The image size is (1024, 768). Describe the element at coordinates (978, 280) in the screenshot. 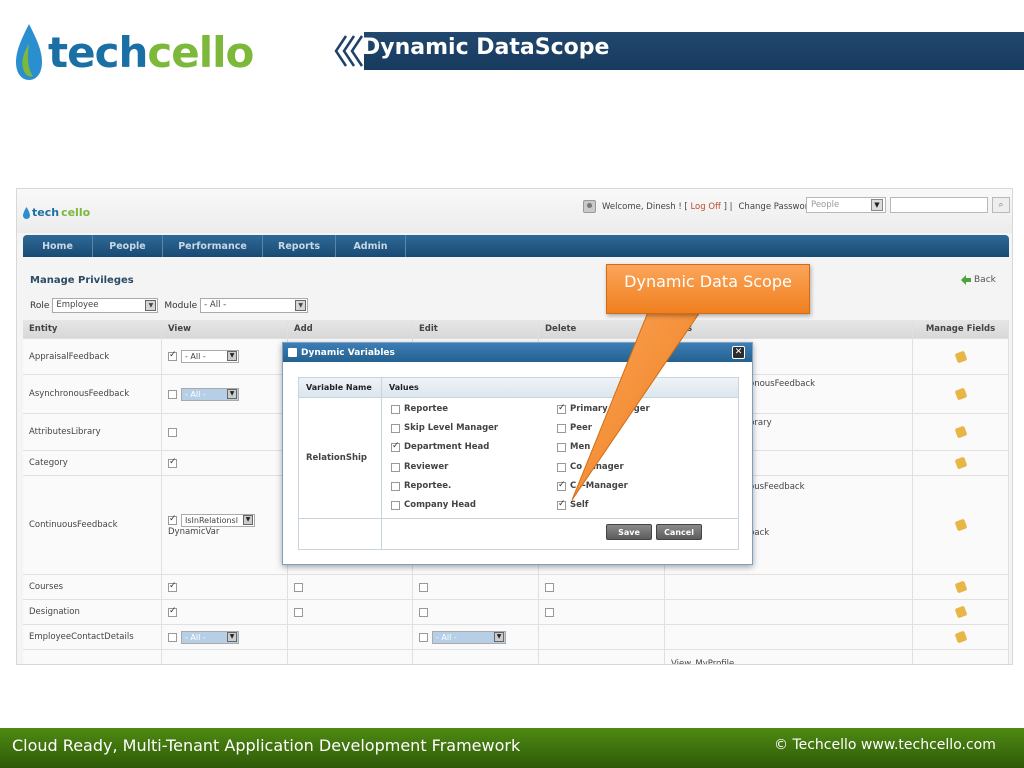

I see `back-button: Back` at that location.